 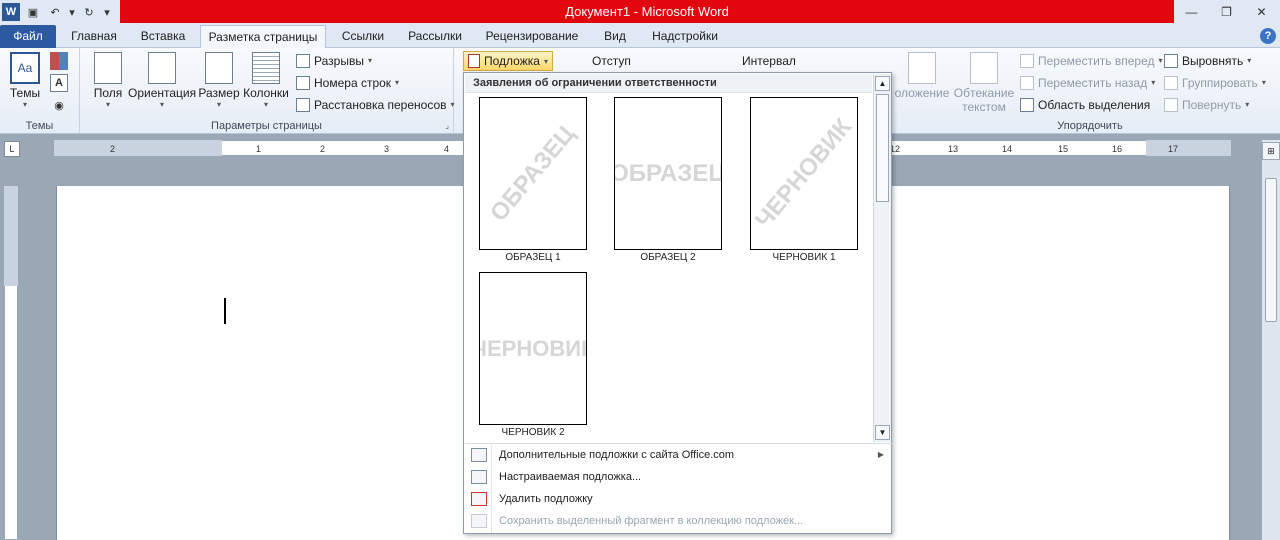 What do you see at coordinates (33, 12) in the screenshot?
I see `save-icon: ▣` at bounding box center [33, 12].